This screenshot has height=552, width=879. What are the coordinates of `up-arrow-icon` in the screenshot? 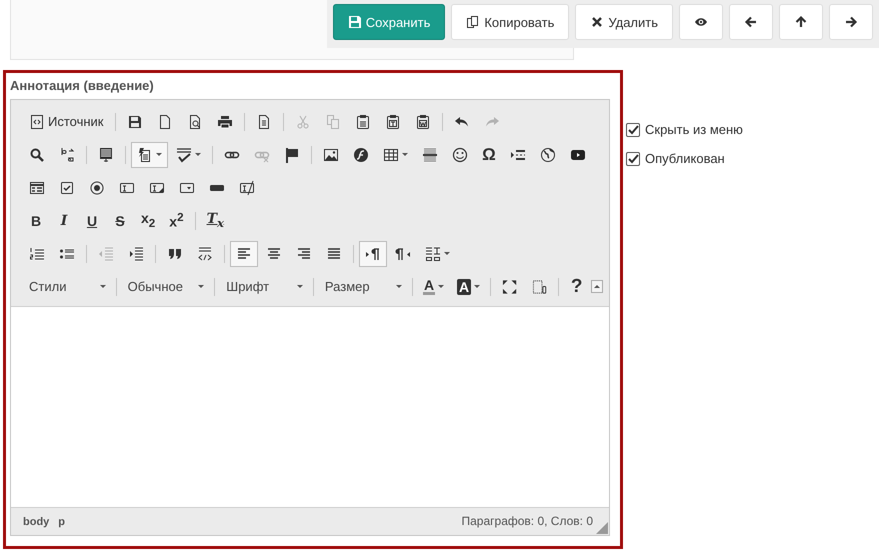 It's located at (801, 22).